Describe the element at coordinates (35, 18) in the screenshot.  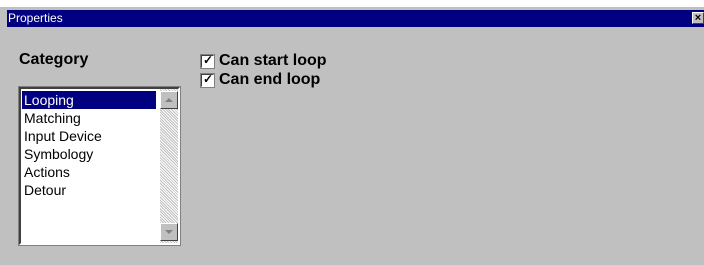
I see `window-title: Properties` at that location.